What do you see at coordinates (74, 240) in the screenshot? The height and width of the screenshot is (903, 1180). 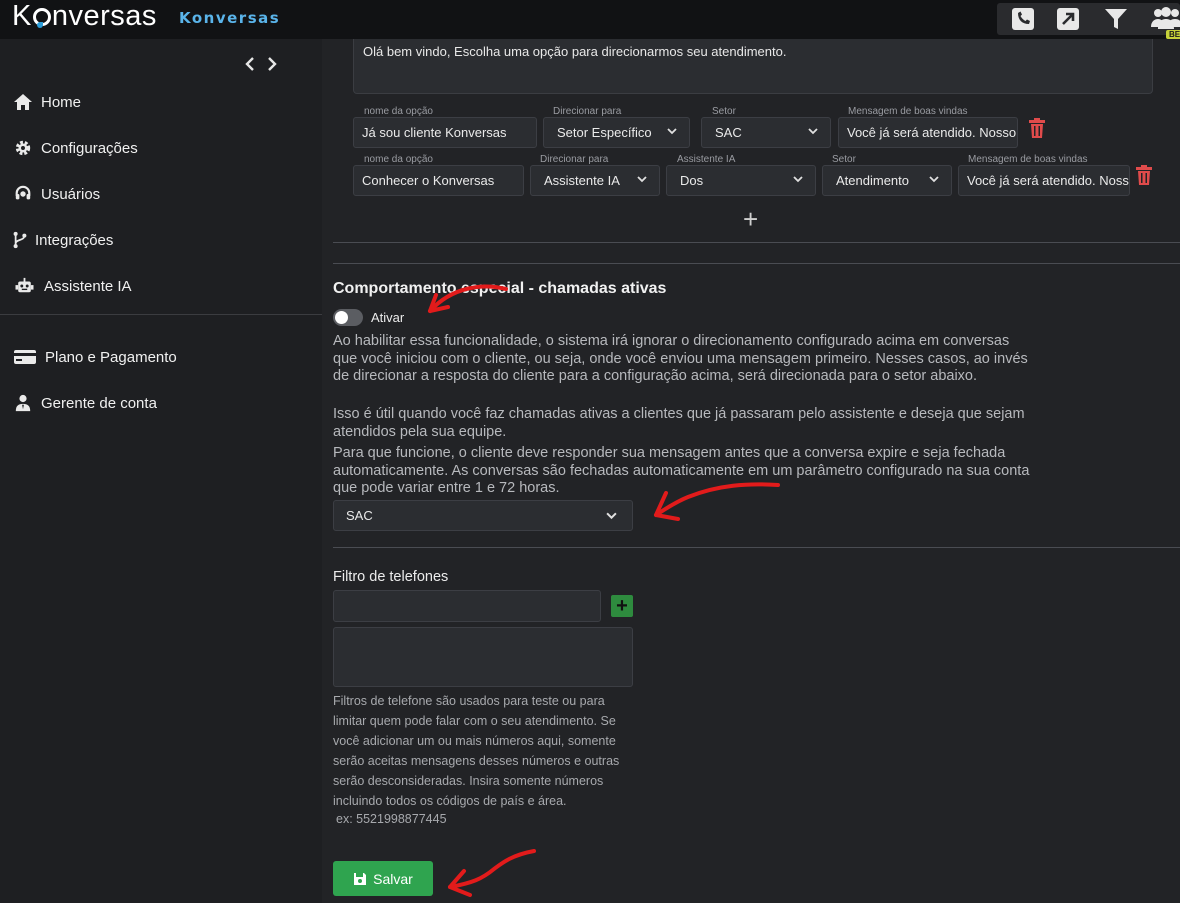 I see `sidebar-item-label: Integrações` at bounding box center [74, 240].